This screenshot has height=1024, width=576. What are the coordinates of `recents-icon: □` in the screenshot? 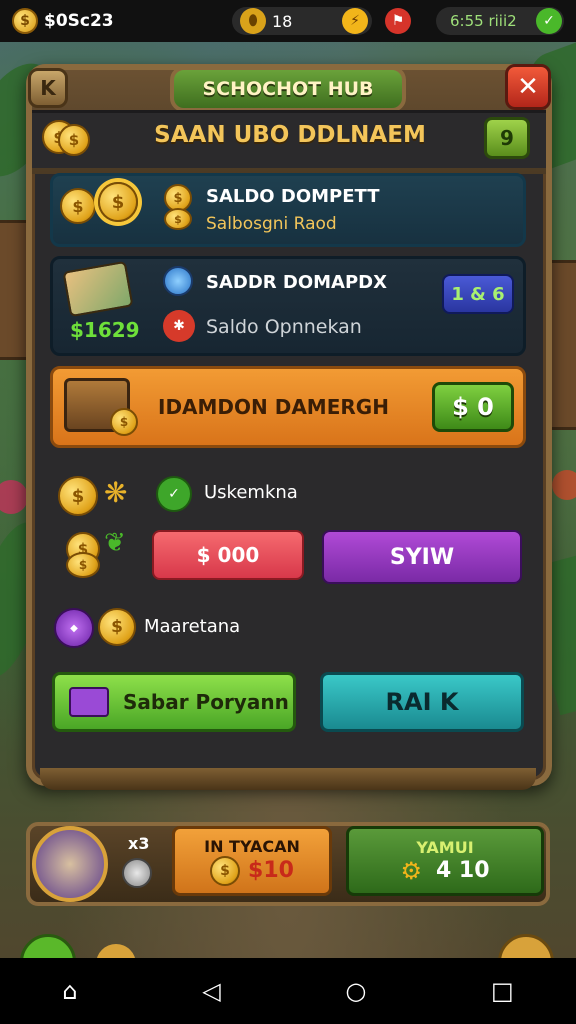 It's located at (502, 991).